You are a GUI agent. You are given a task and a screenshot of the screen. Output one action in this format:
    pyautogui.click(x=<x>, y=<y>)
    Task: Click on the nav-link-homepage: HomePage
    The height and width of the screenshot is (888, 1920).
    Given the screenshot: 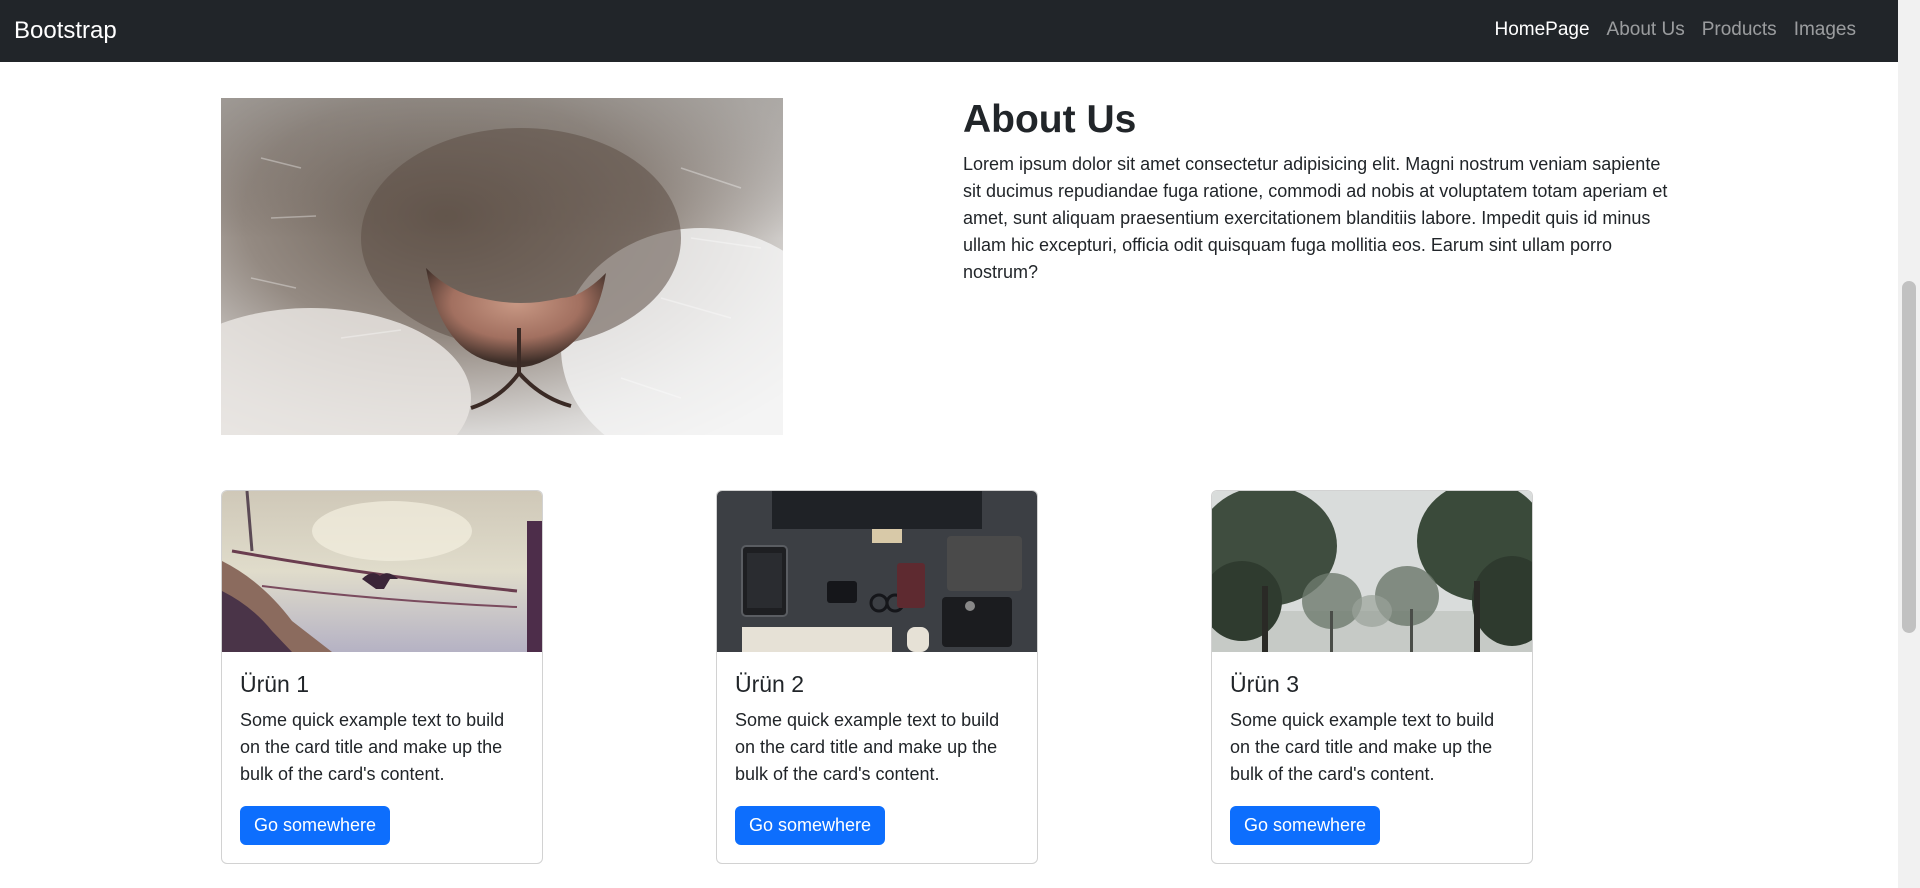 What is the action you would take?
    pyautogui.click(x=1541, y=30)
    